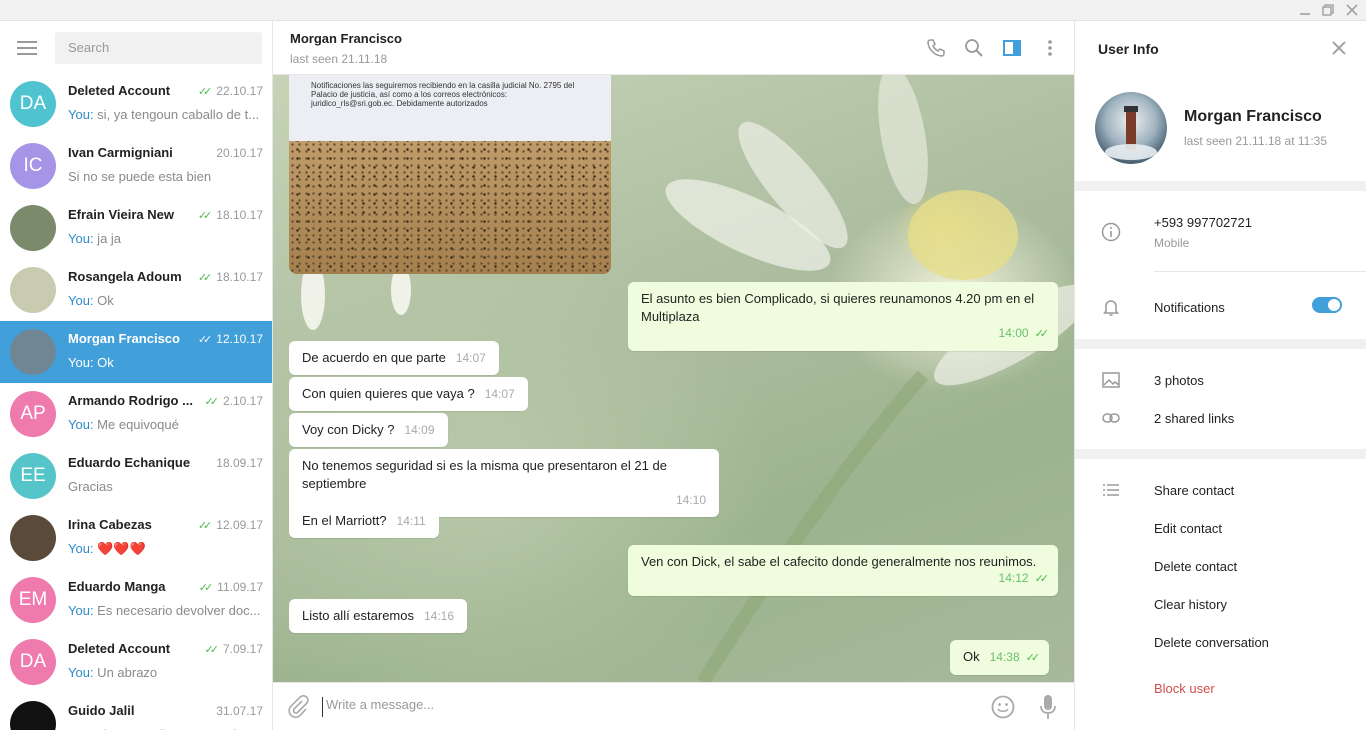  What do you see at coordinates (971, 656) in the screenshot?
I see `message-text: Ok` at bounding box center [971, 656].